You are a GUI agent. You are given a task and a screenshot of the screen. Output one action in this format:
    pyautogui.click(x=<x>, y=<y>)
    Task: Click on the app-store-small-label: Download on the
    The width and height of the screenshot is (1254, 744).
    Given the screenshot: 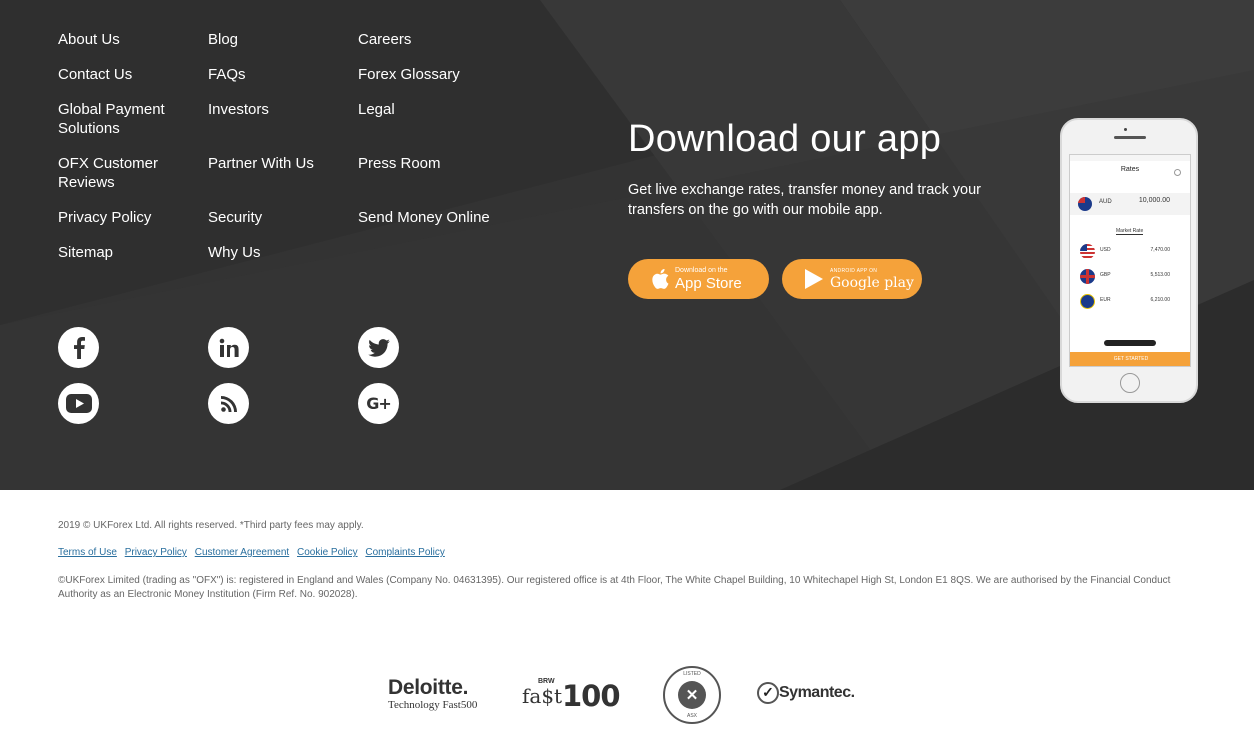 What is the action you would take?
    pyautogui.click(x=701, y=270)
    